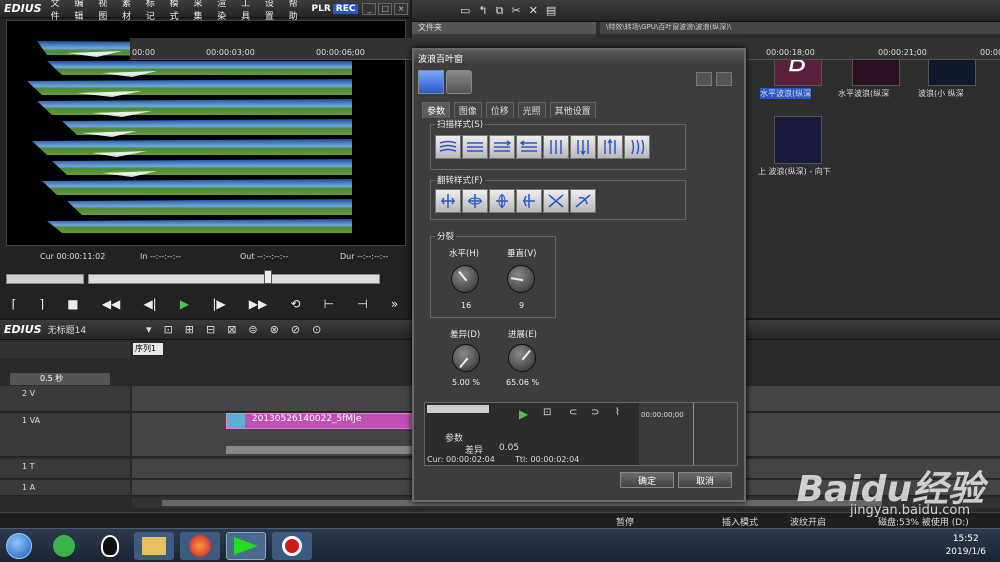  I want to click on kf-shuttle-slider, so click(458, 409).